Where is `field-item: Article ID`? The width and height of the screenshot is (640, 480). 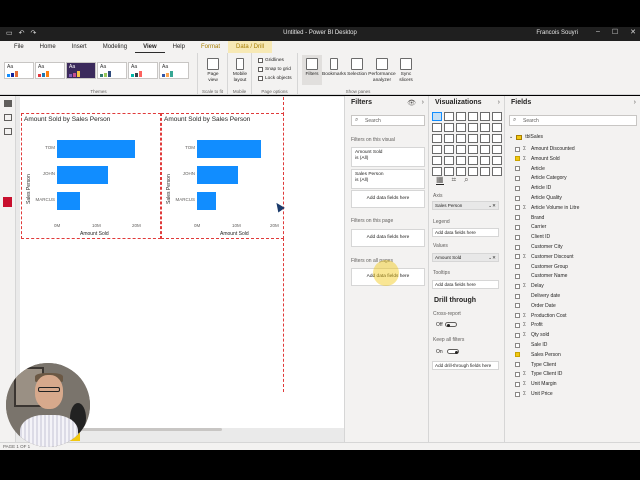
field-item: Article ID is located at coordinates (533, 188).